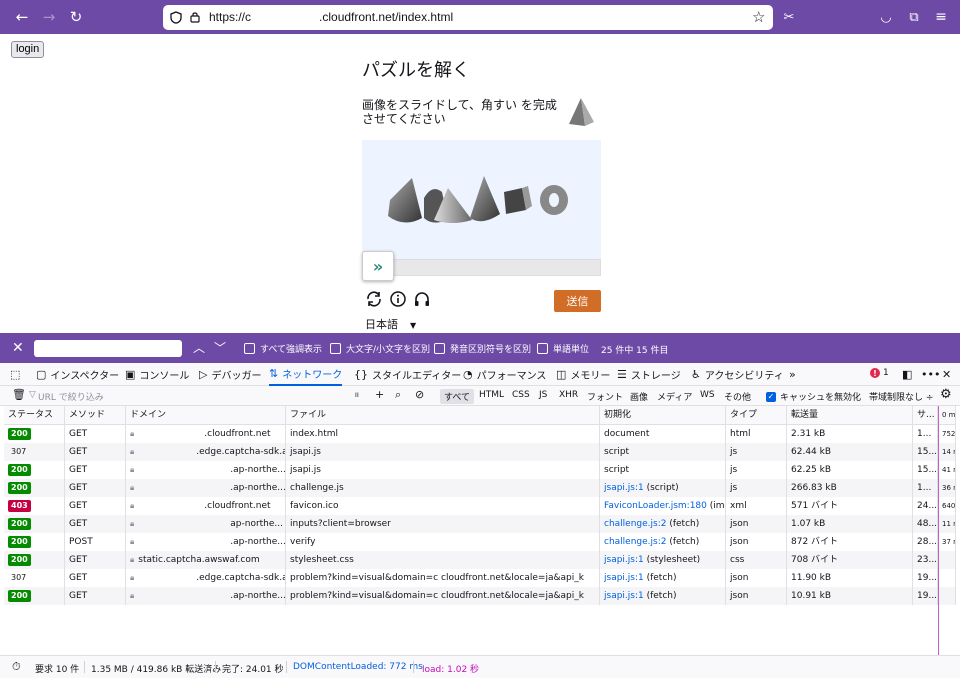 This screenshot has height=678, width=960. I want to click on cell-method: GET, so click(95, 578).